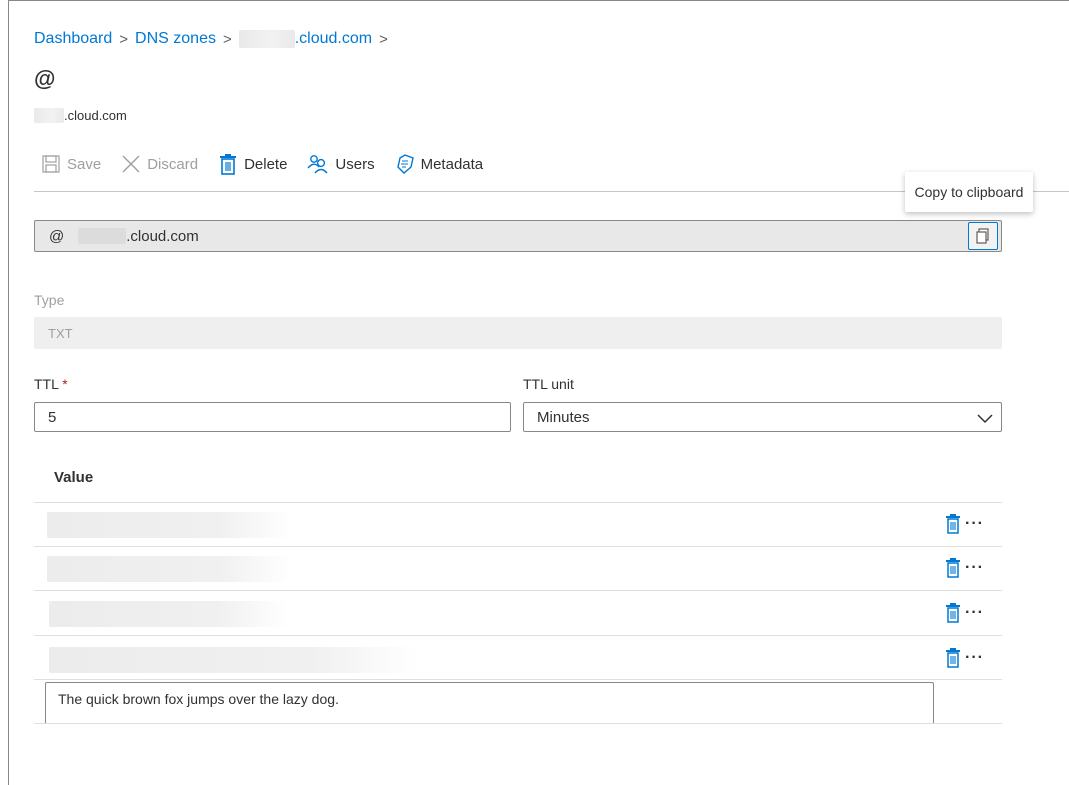  Describe the element at coordinates (563, 417) in the screenshot. I see `ttl-unit-selected: Minutes` at that location.